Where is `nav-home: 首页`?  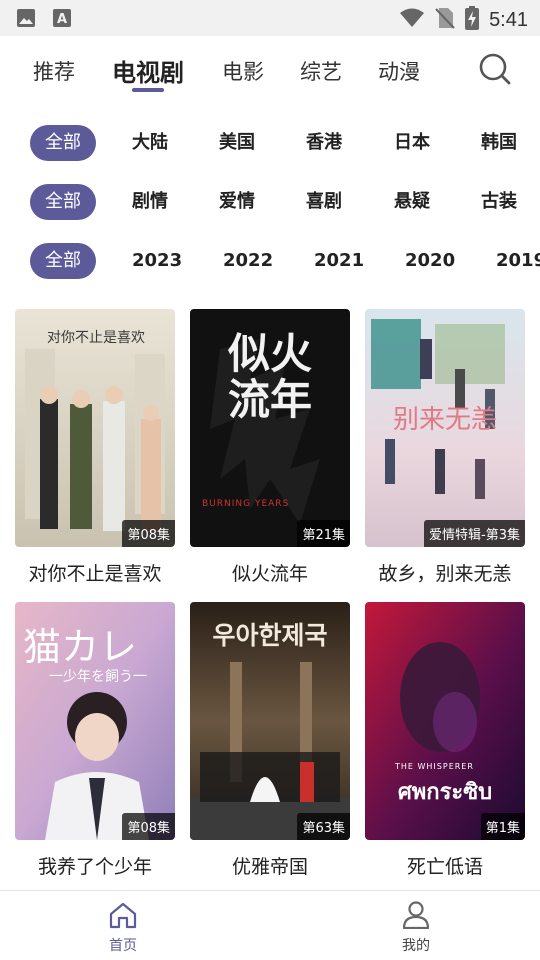
nav-home: 首页 is located at coordinates (123, 928).